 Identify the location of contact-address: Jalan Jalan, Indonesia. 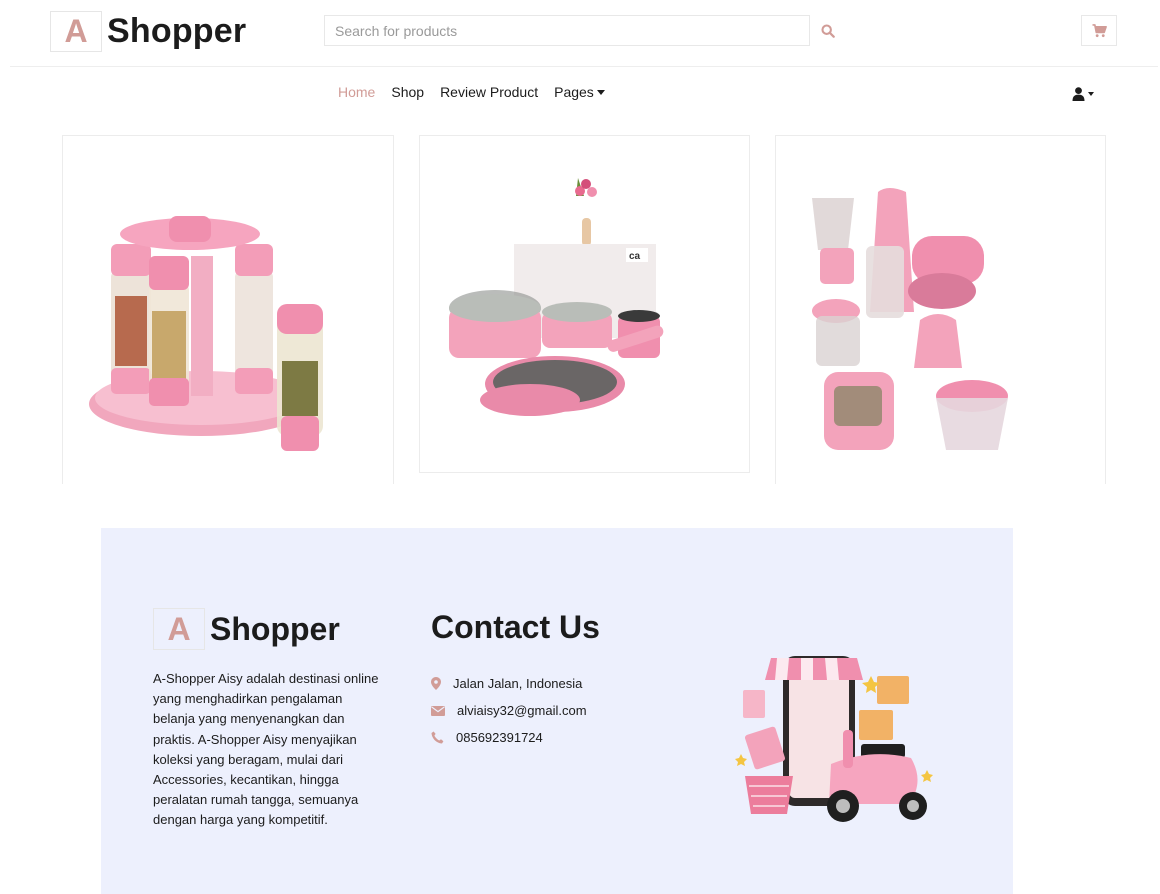
(509, 683).